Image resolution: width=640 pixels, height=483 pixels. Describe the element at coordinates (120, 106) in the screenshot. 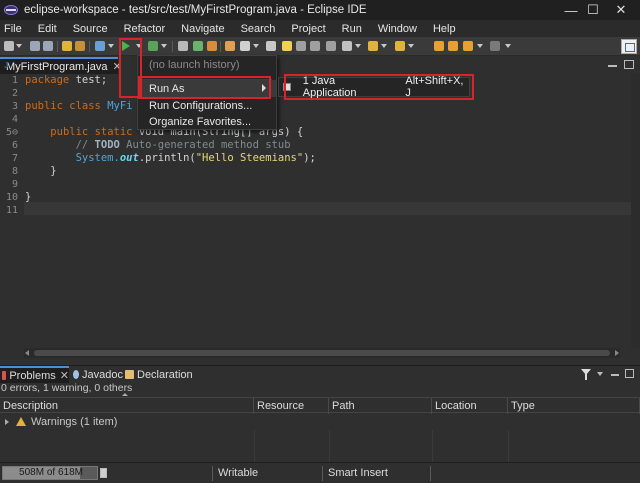

I see `class-name: MyFi` at that location.